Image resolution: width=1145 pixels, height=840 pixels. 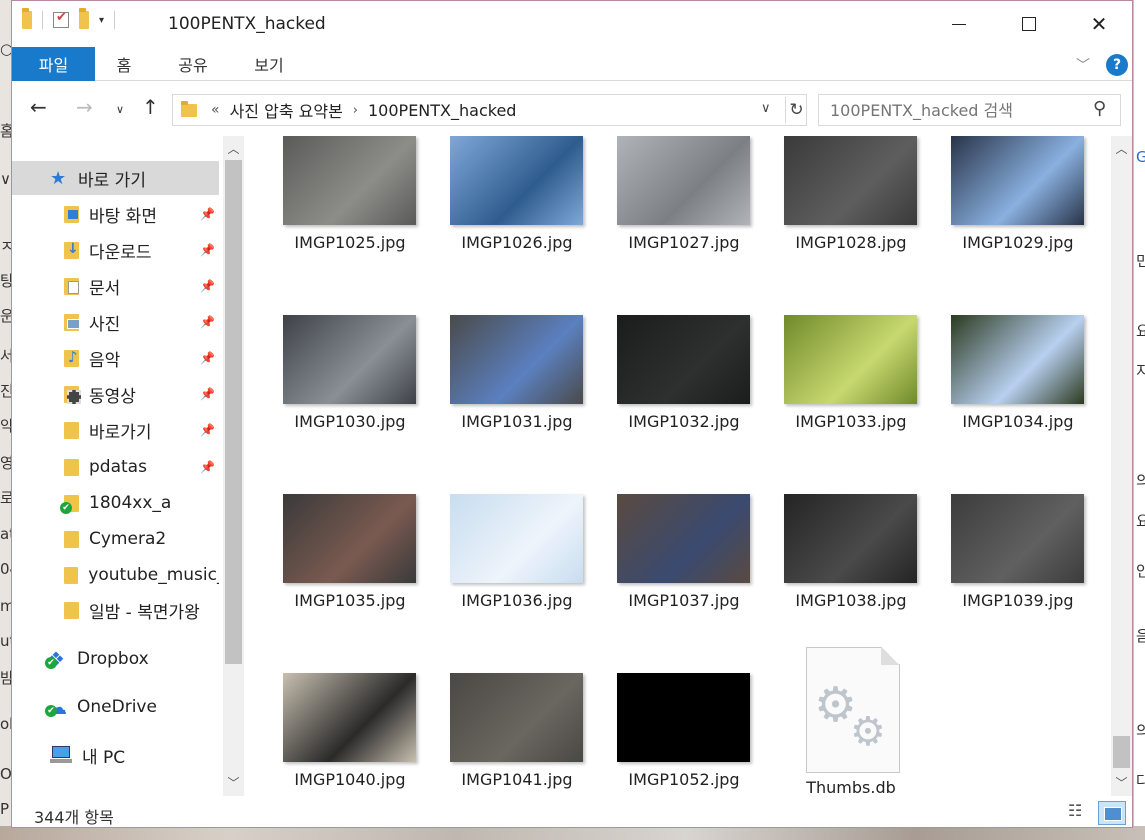 What do you see at coordinates (115, 707) in the screenshot?
I see `sidebar-item-onedrive: ☁ ✔ OneDrive` at bounding box center [115, 707].